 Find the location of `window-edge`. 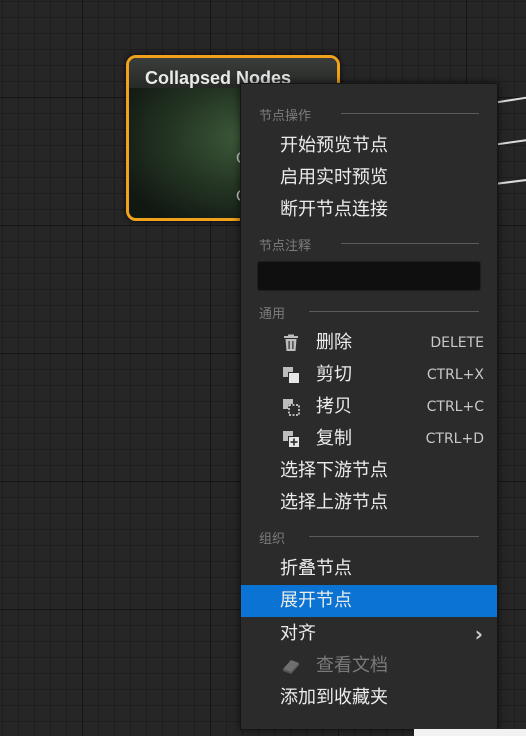

window-edge is located at coordinates (470, 732).